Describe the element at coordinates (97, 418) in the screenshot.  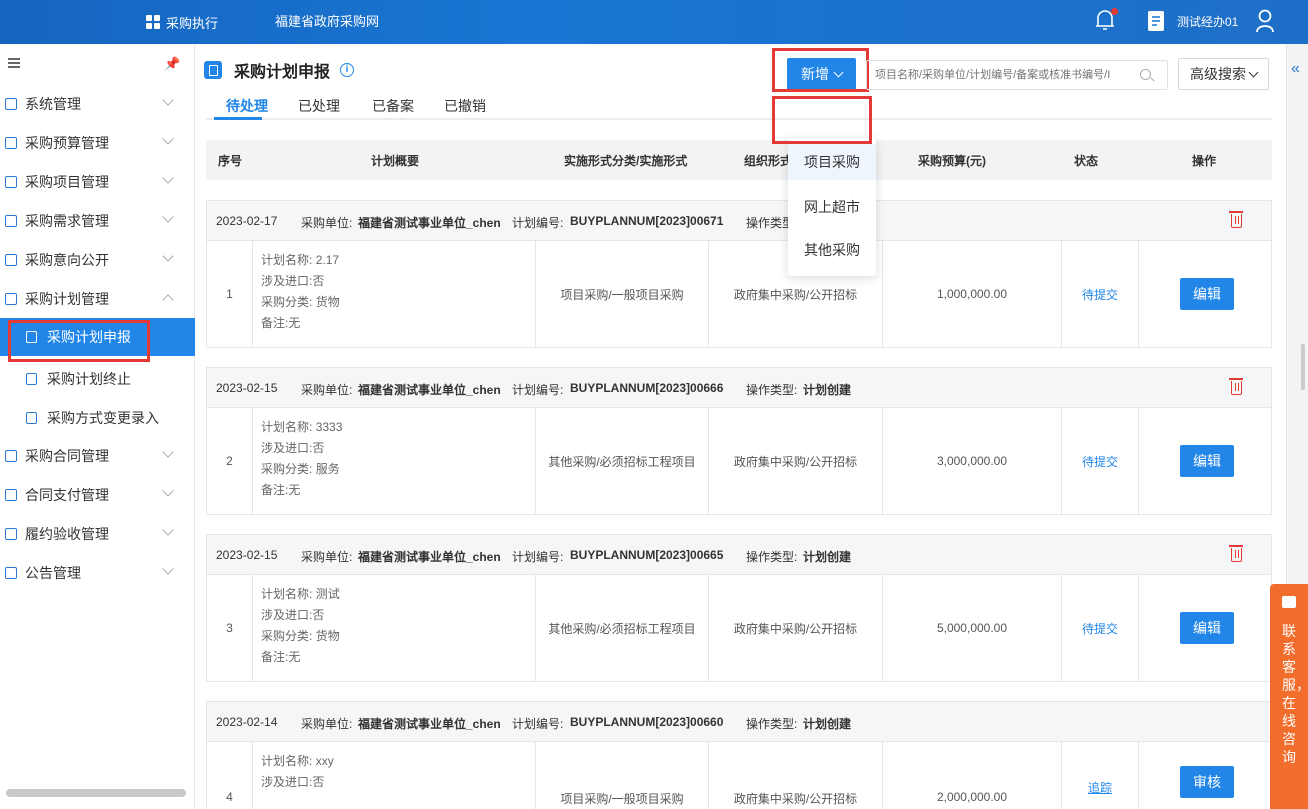
I see `sidebar-subitem-method-change: 采购方式变更录入` at that location.